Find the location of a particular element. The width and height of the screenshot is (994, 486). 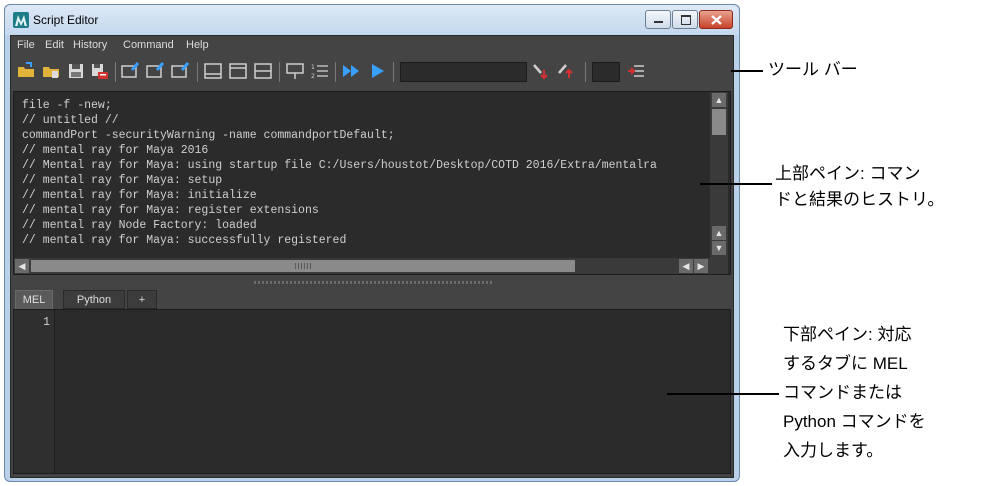

show-history-only-icon is located at coordinates (213, 71).